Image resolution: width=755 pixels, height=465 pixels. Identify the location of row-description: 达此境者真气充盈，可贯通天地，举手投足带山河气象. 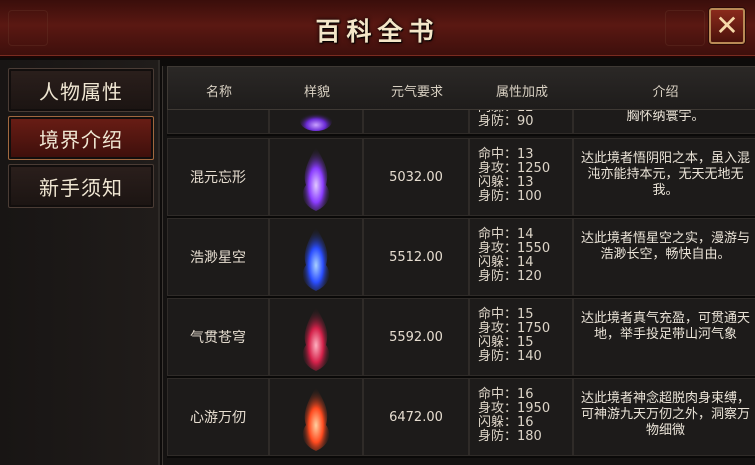
(664, 337).